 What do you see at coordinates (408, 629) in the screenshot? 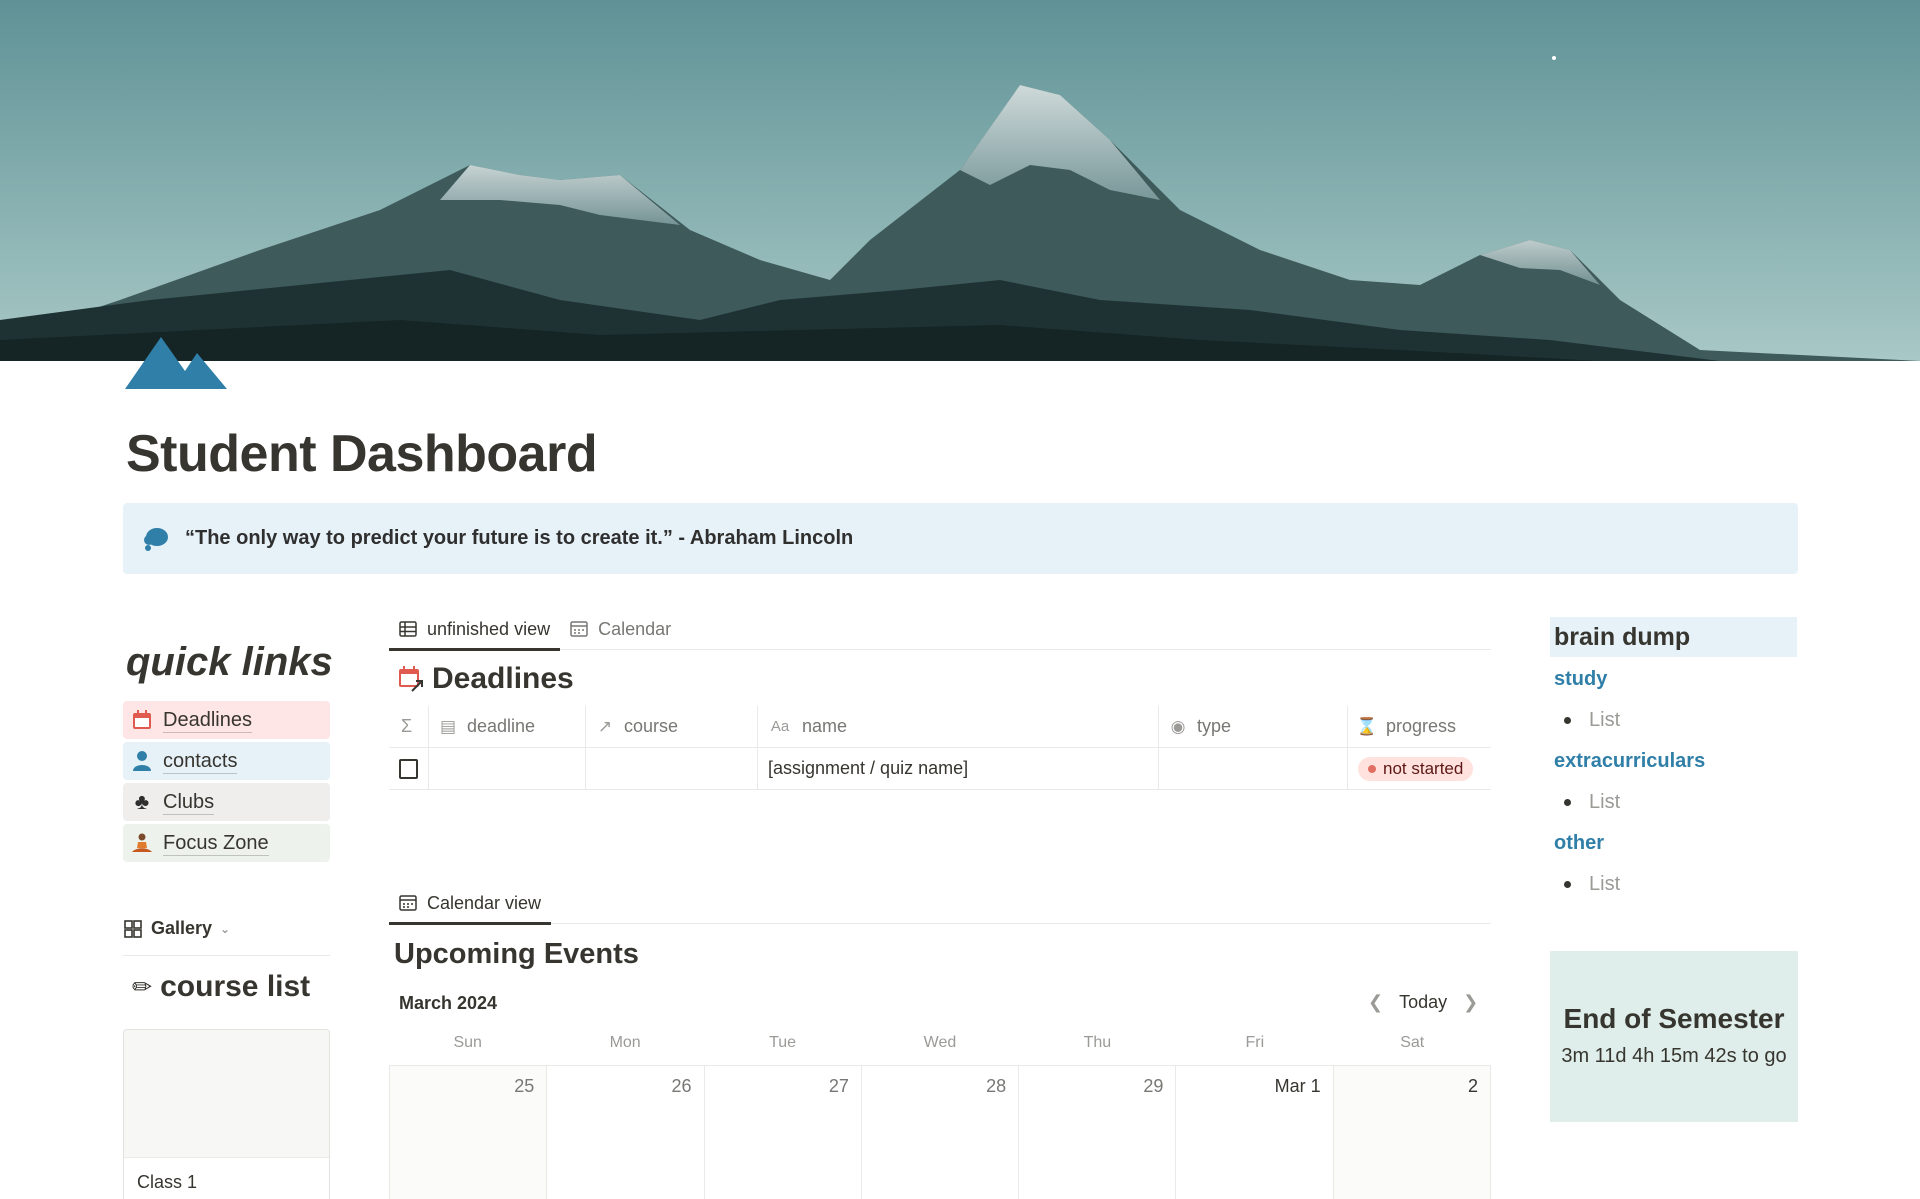
I see `table-icon` at bounding box center [408, 629].